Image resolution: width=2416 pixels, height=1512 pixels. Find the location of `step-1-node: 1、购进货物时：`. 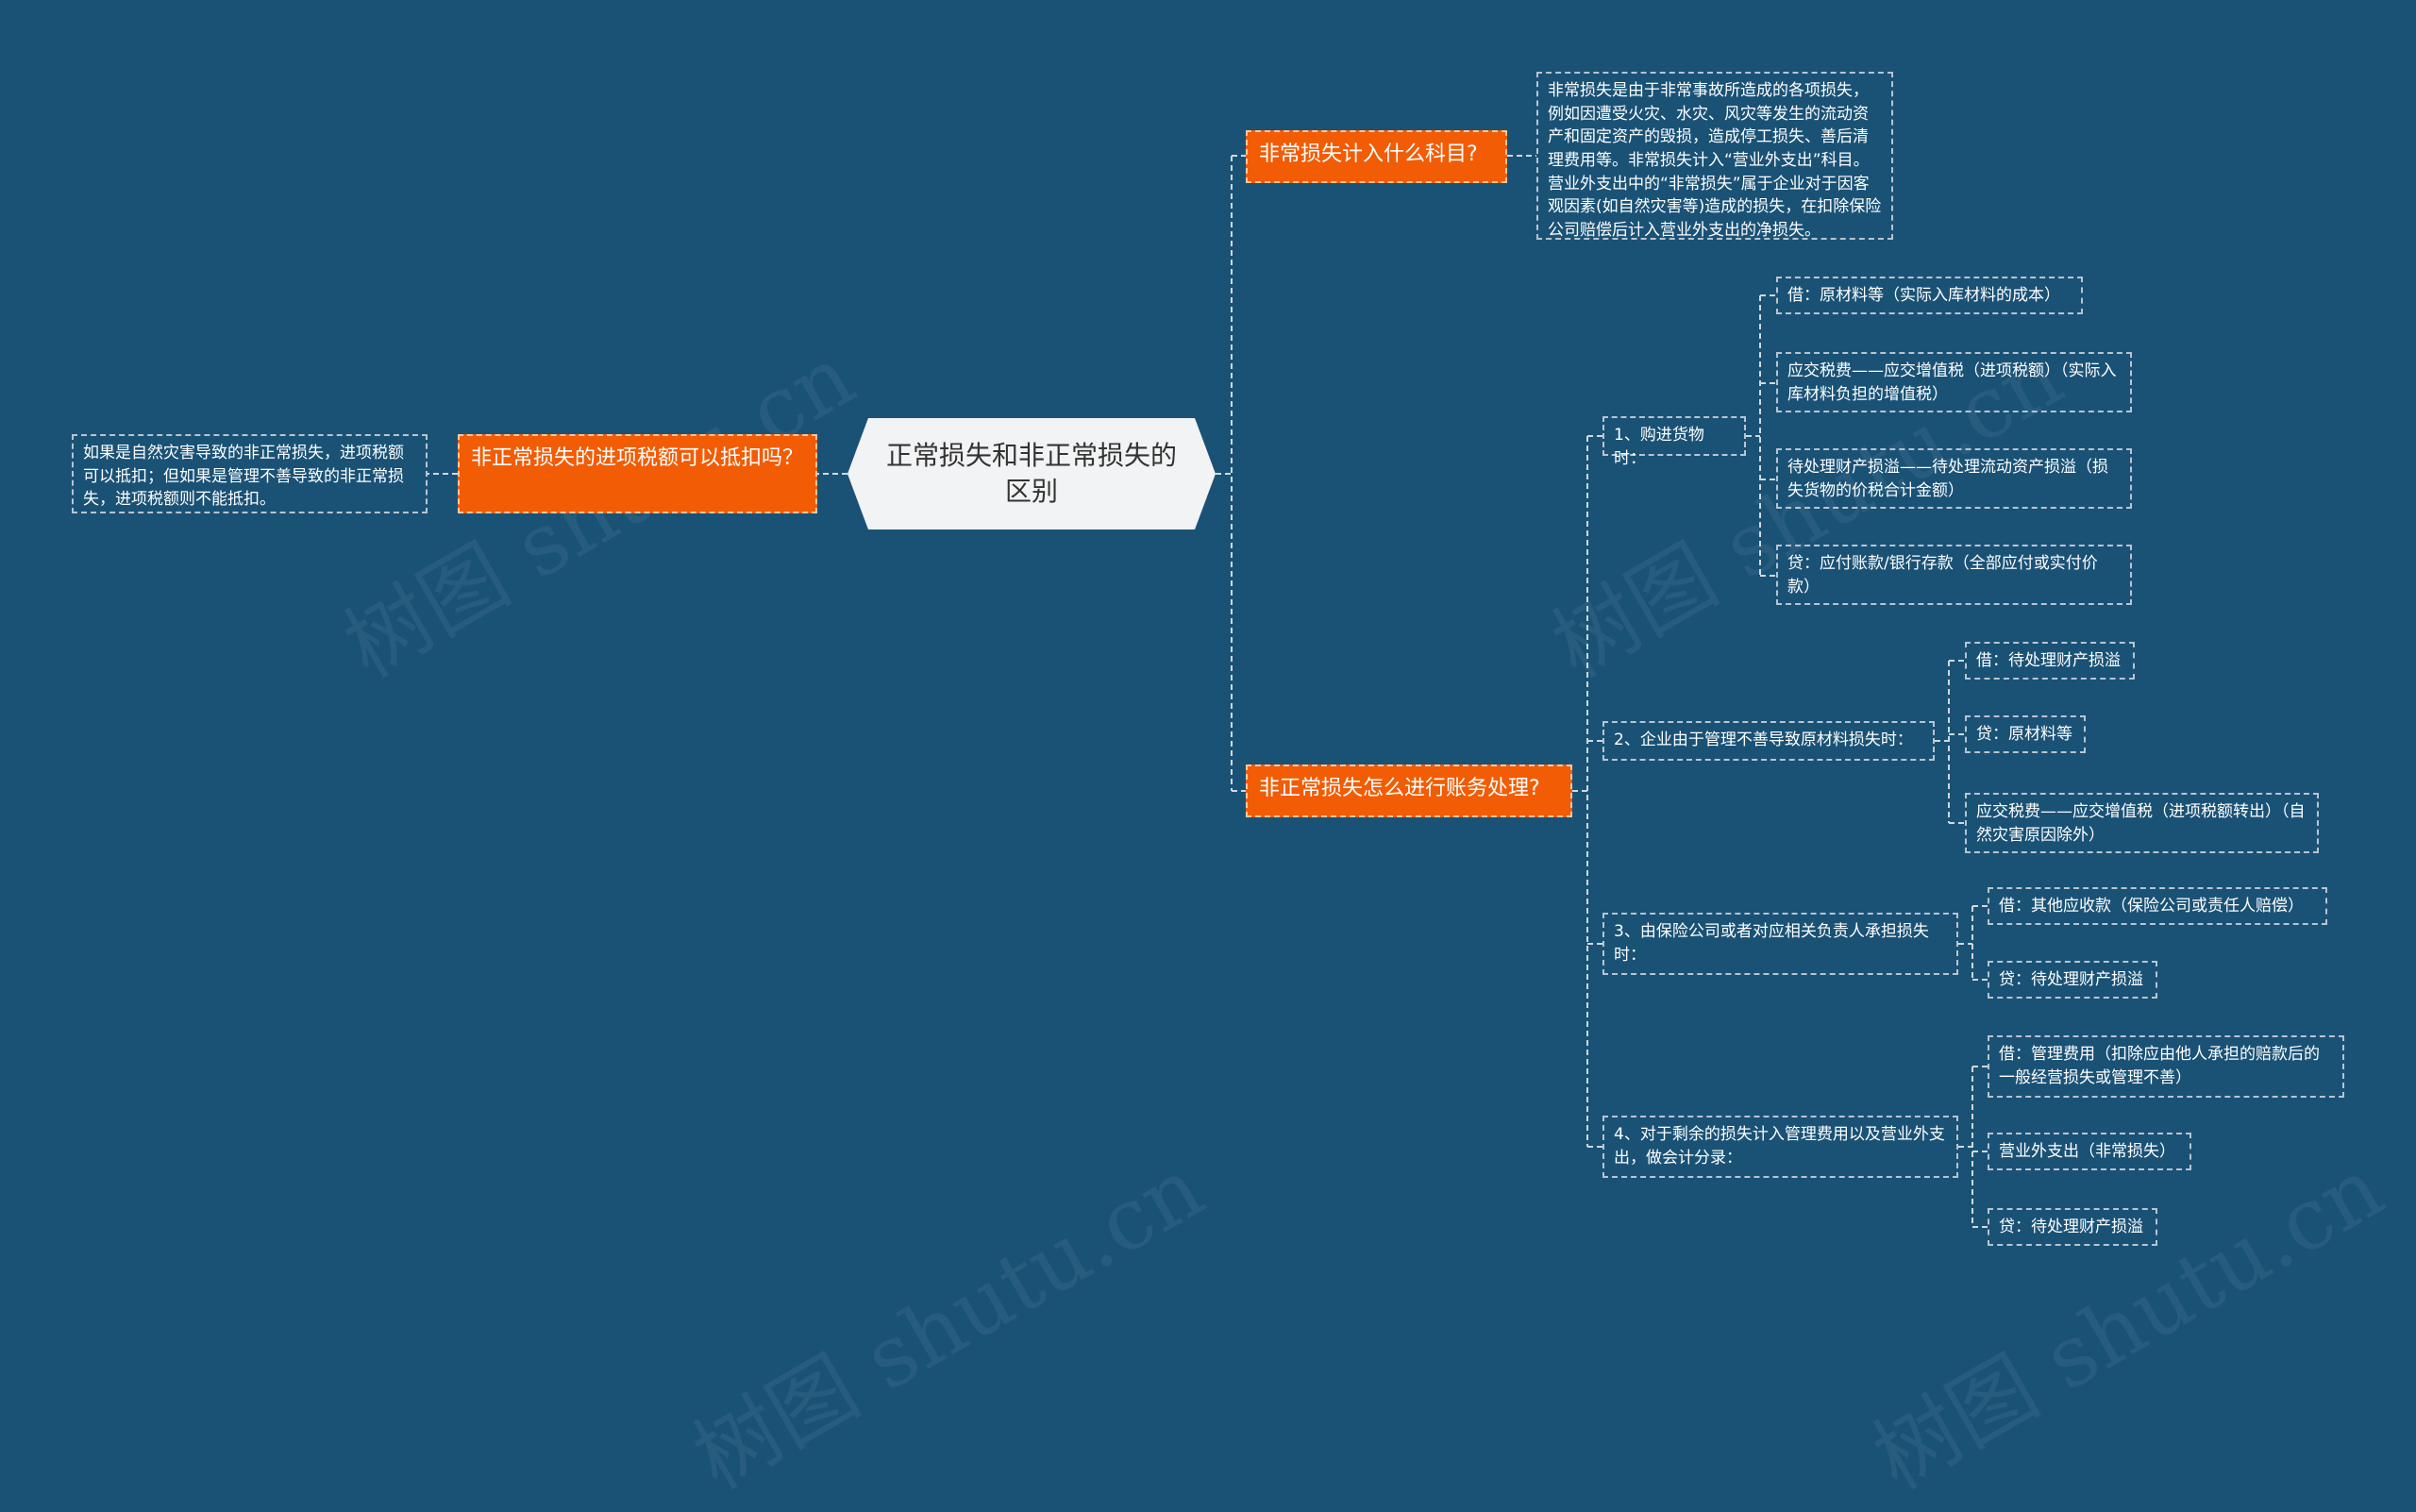

step-1-node: 1、购进货物时： is located at coordinates (1674, 442).